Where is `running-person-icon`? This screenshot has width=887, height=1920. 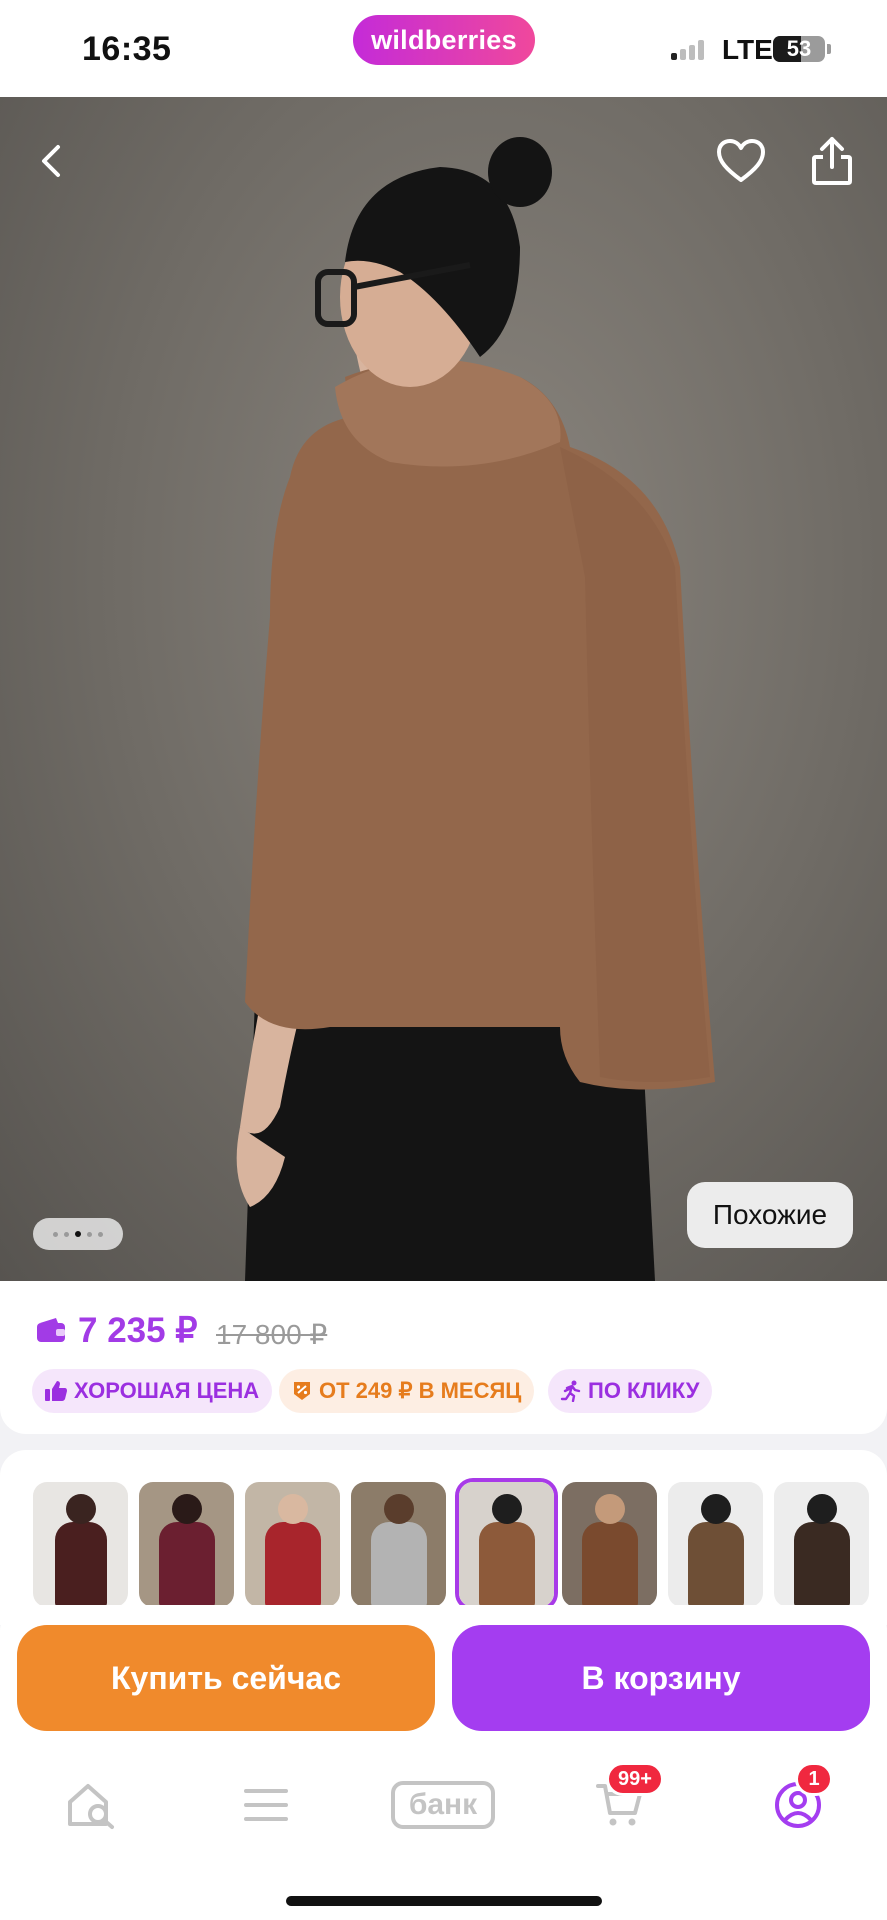 running-person-icon is located at coordinates (570, 1391).